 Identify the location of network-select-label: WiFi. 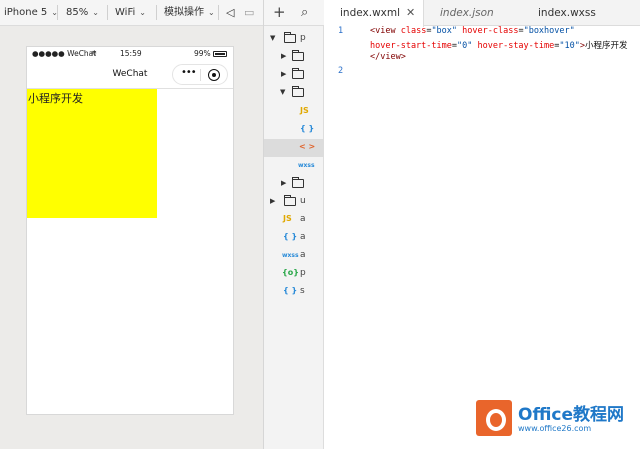
(125, 12).